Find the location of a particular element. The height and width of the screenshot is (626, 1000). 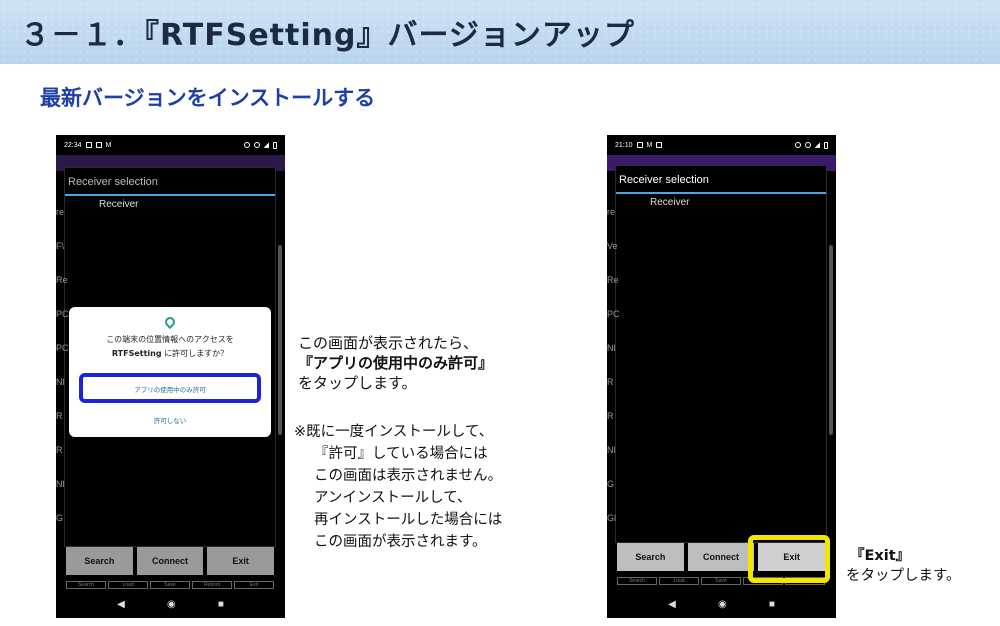

location-pin-icon is located at coordinates (170, 322).